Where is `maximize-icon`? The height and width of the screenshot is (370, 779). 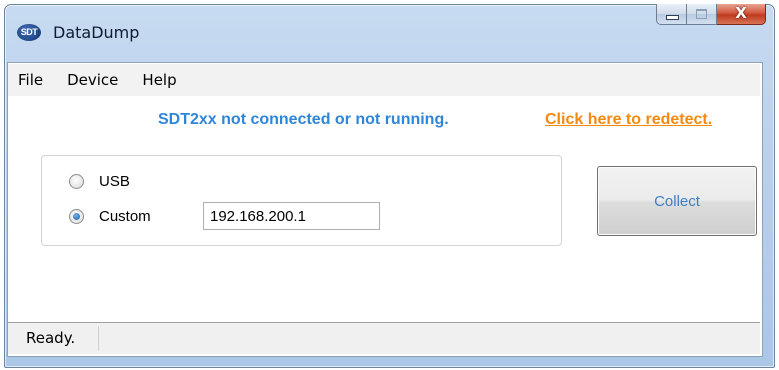
maximize-icon is located at coordinates (701, 14).